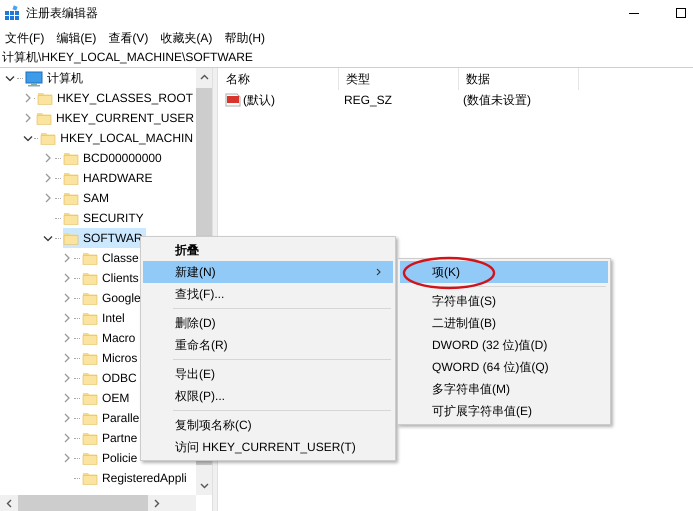  Describe the element at coordinates (62, 13) in the screenshot. I see `window-title: 注册表编辑器` at that location.